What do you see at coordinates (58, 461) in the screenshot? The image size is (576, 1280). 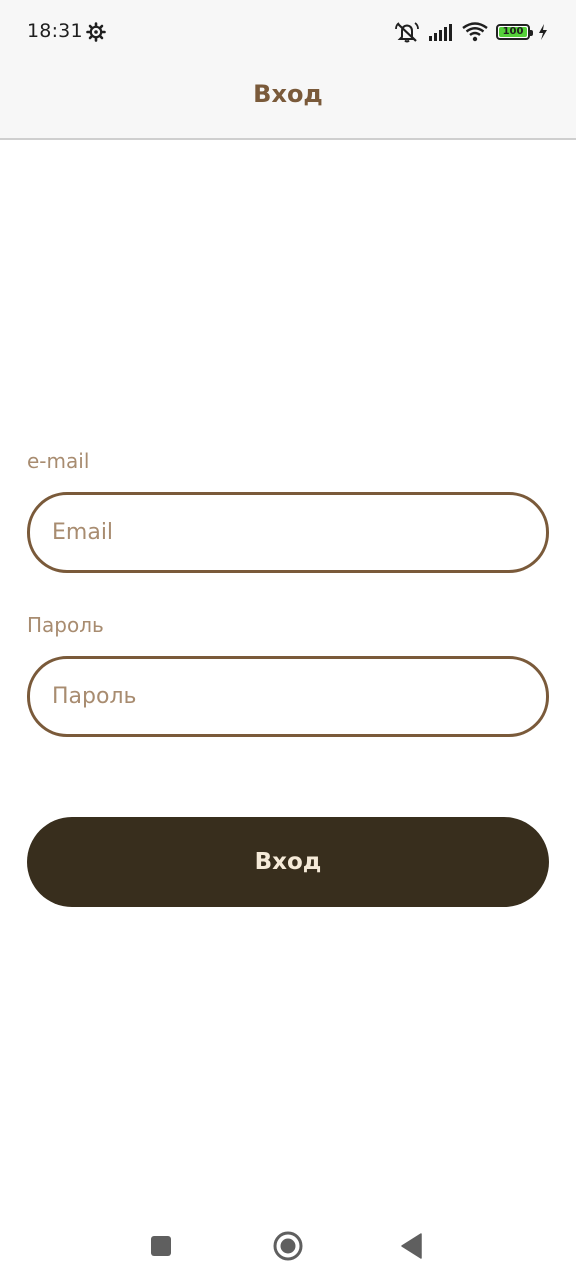 I see `email-label: e-mail` at bounding box center [58, 461].